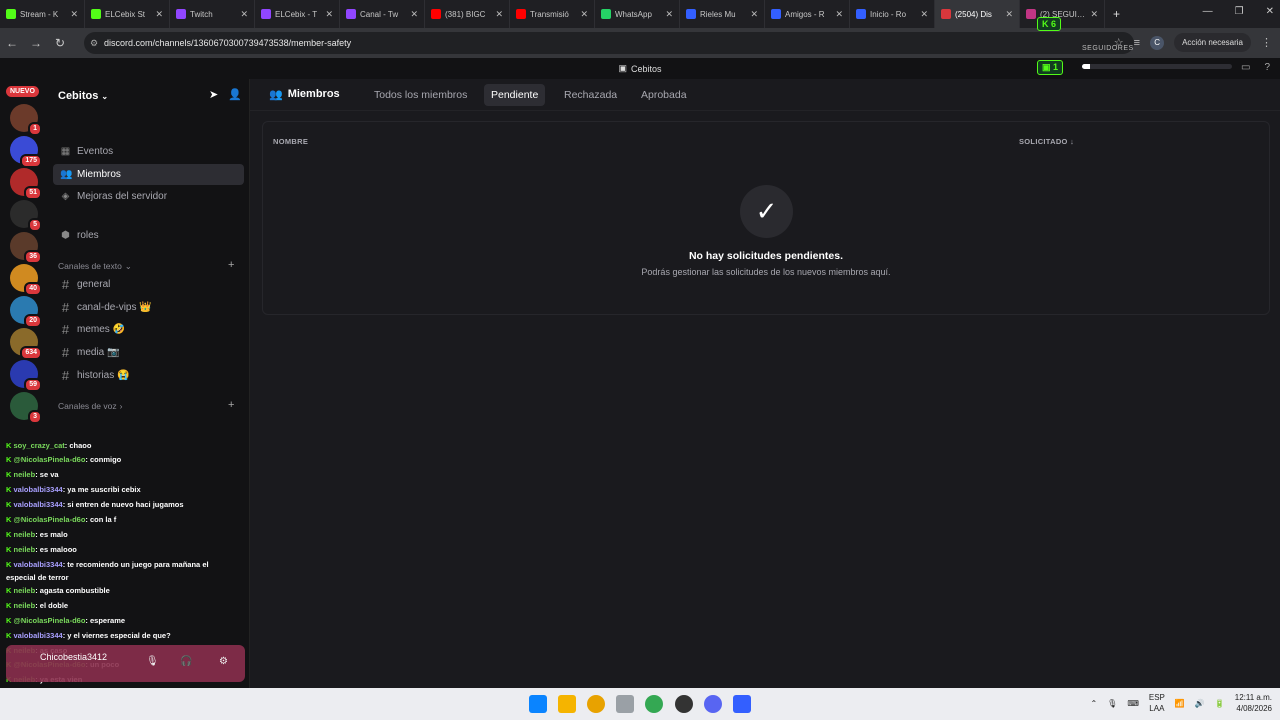 The width and height of the screenshot is (1280, 720). I want to click on site-info-icon: ⚙, so click(94, 43).